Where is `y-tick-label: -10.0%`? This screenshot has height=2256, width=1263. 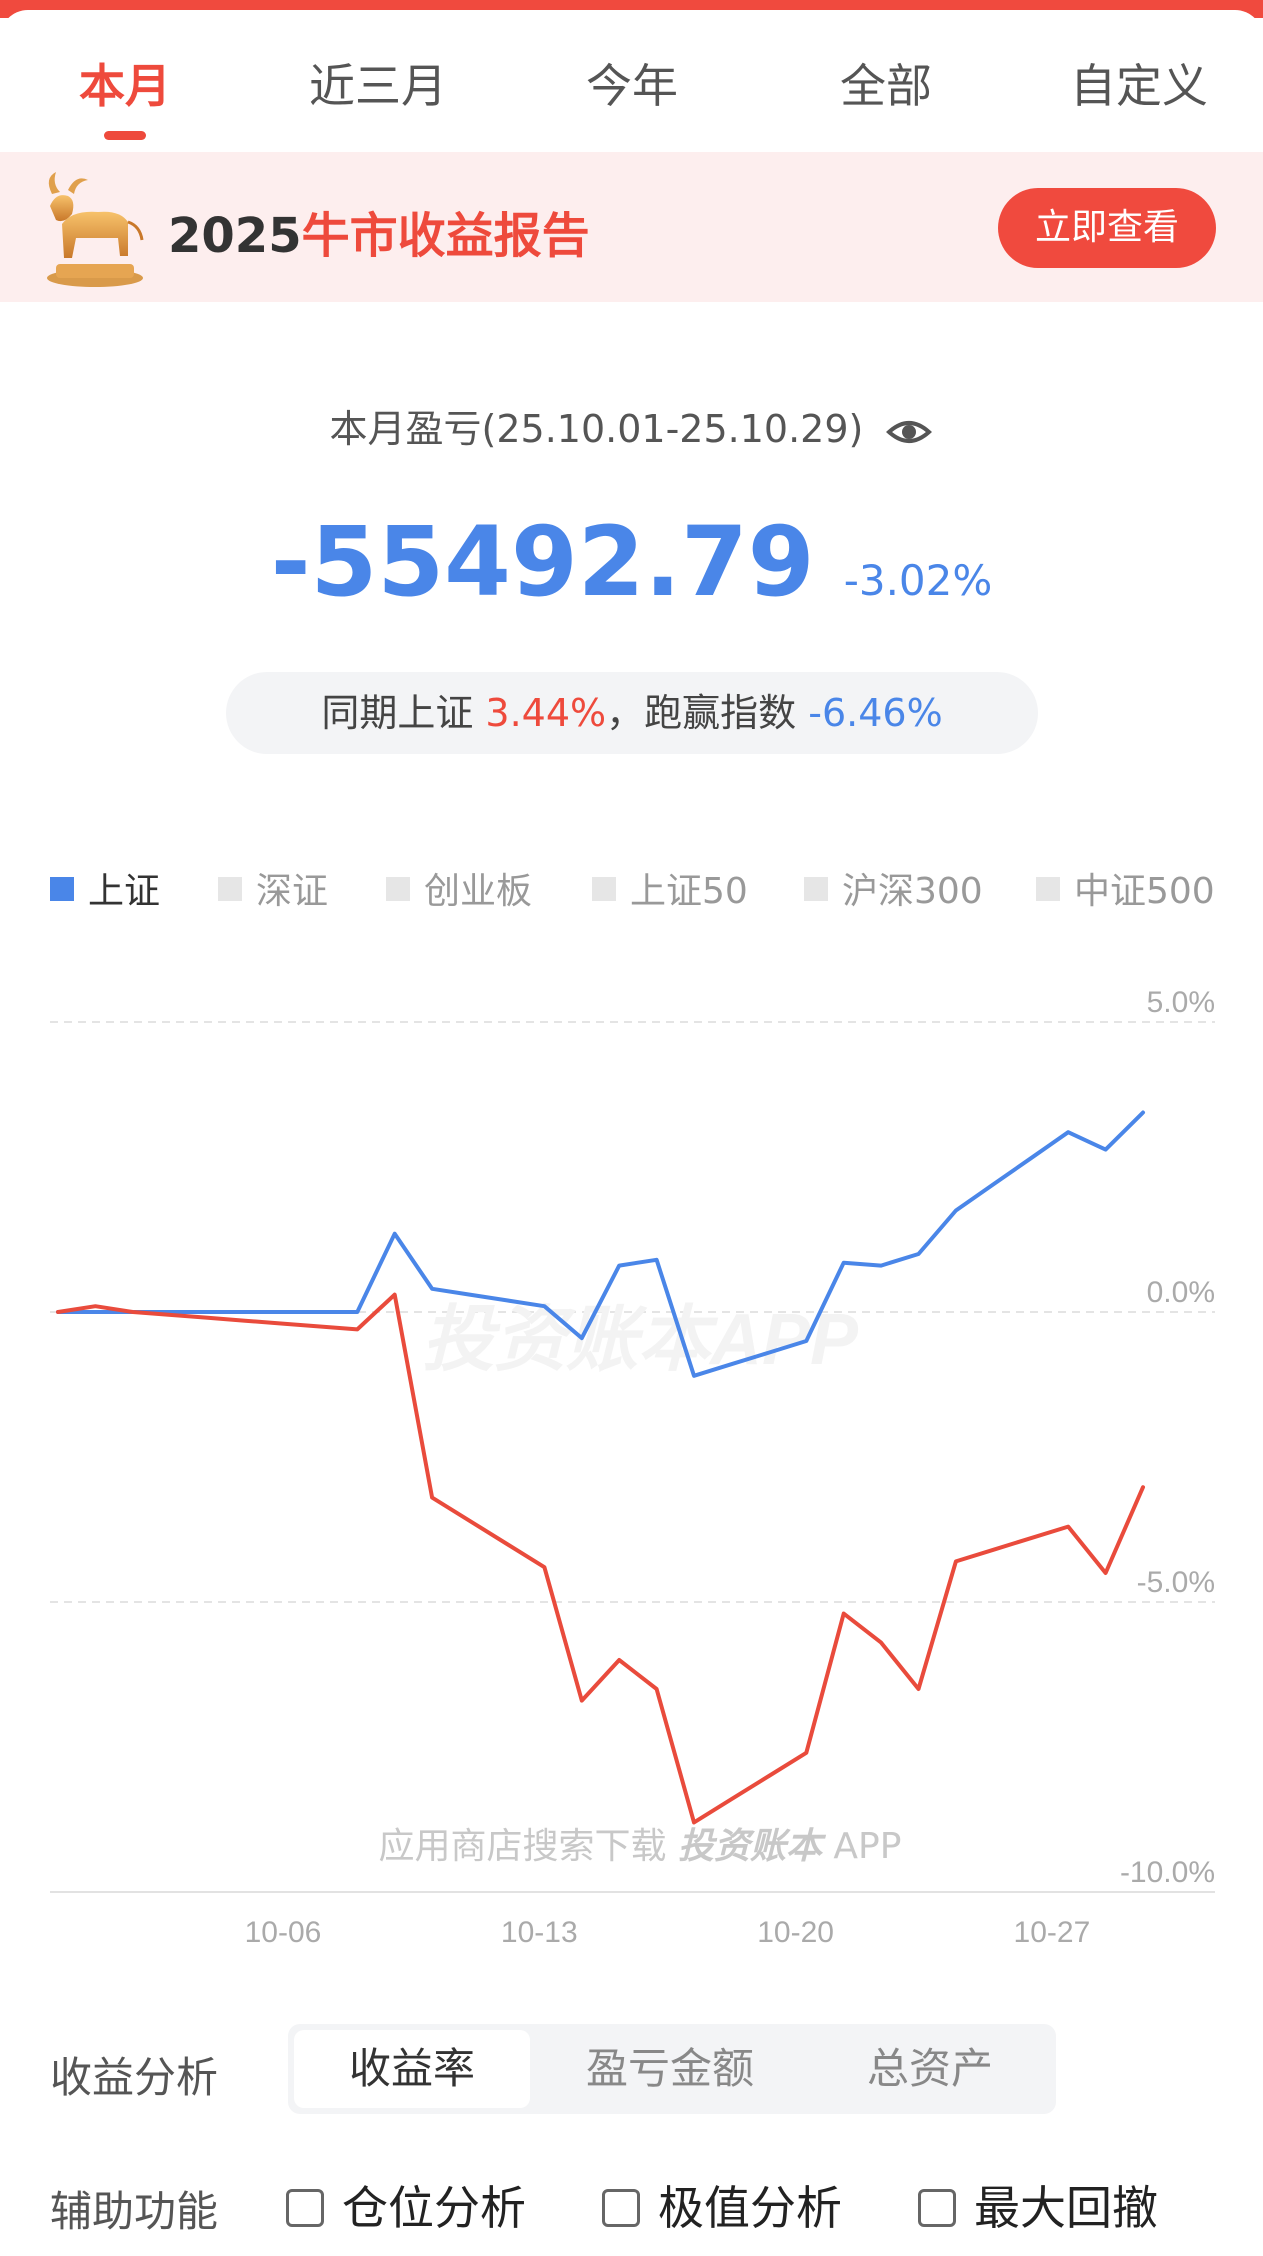
y-tick-label: -10.0% is located at coordinates (1167, 1872).